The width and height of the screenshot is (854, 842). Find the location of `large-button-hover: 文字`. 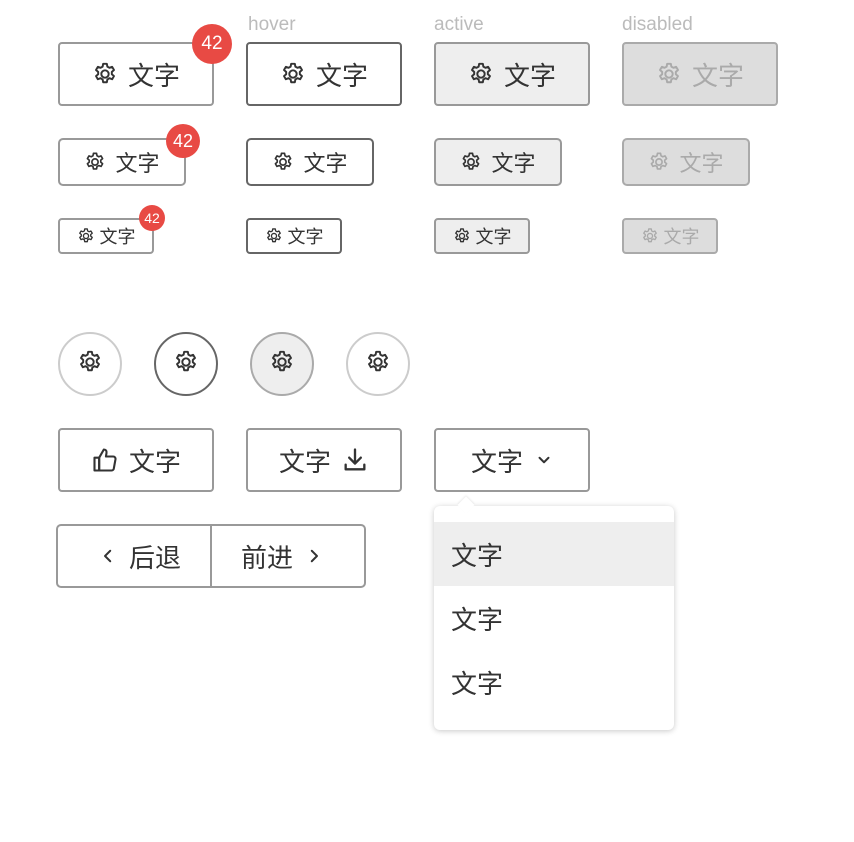

large-button-hover: 文字 is located at coordinates (324, 74).